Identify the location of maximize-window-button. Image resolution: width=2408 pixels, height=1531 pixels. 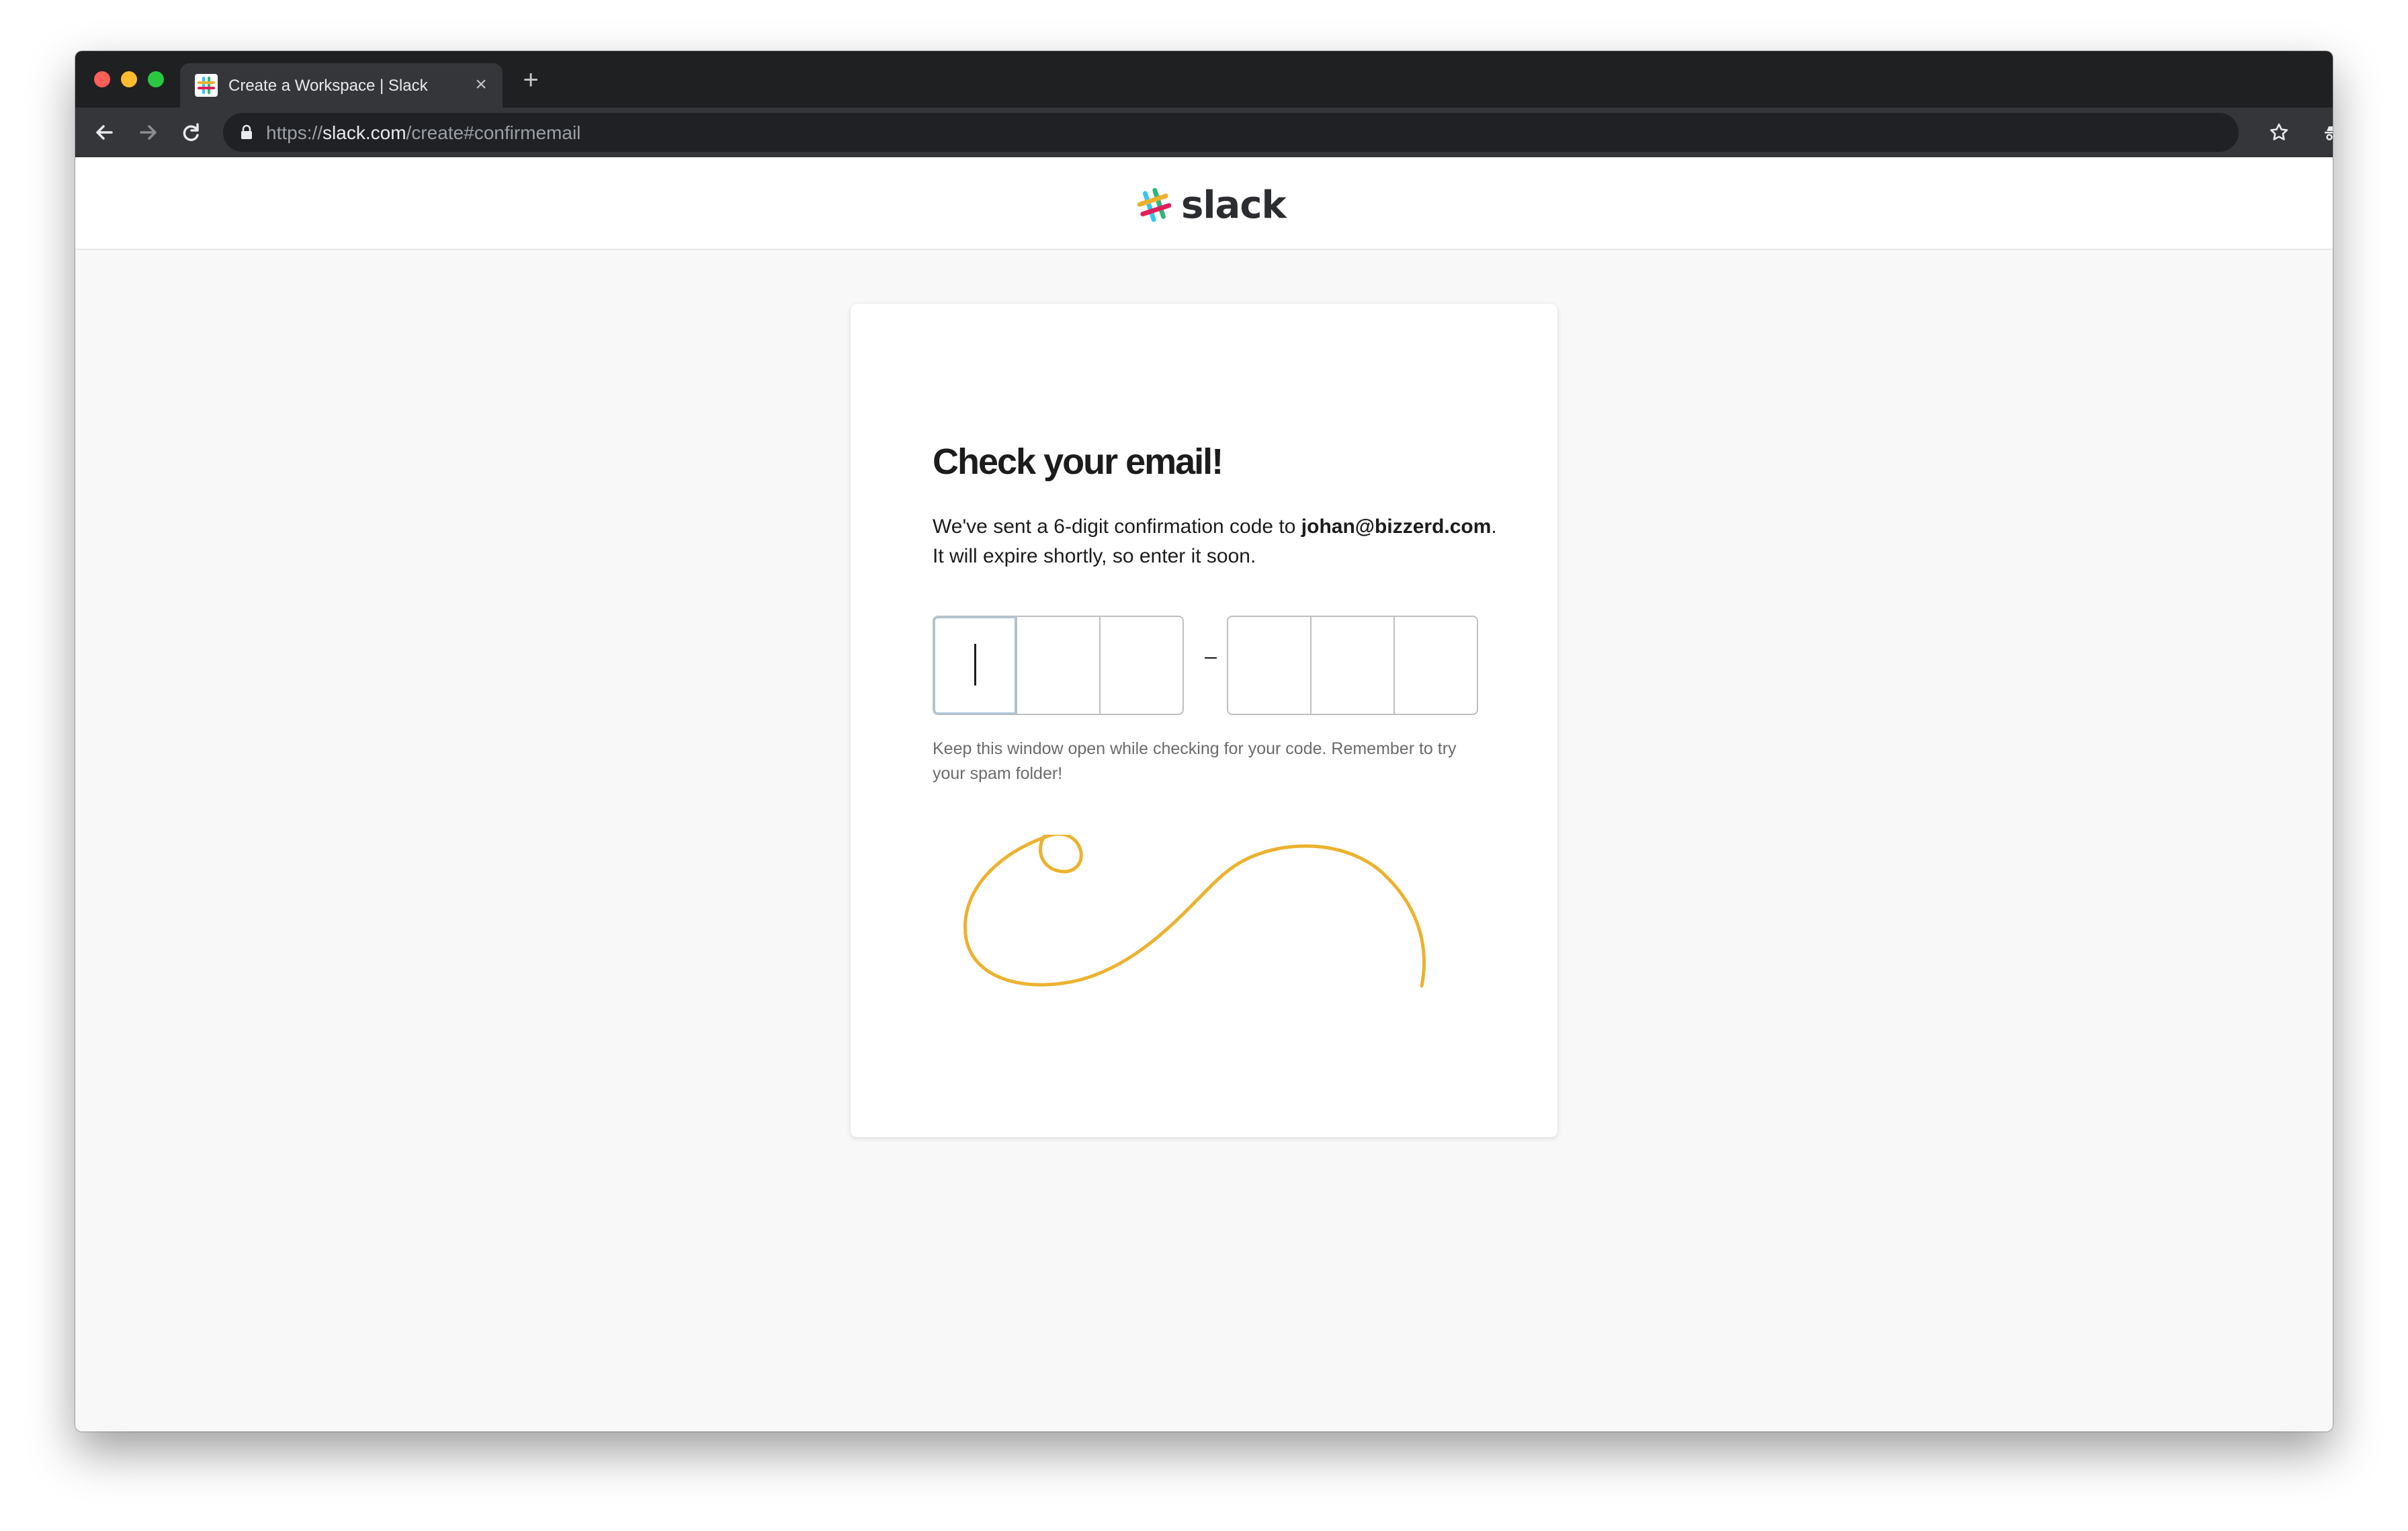
(156, 79).